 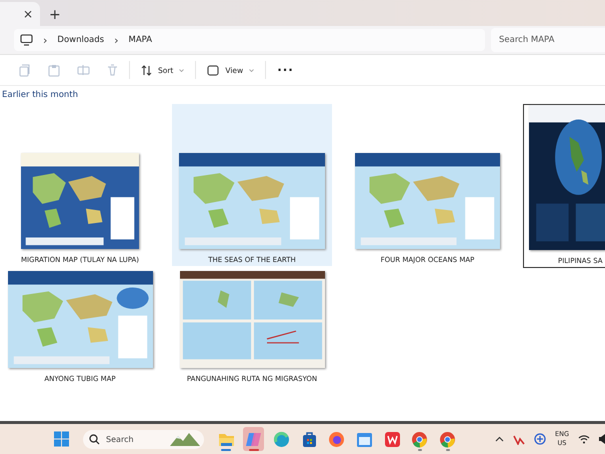 What do you see at coordinates (365, 439) in the screenshot?
I see `calendar-icon` at bounding box center [365, 439].